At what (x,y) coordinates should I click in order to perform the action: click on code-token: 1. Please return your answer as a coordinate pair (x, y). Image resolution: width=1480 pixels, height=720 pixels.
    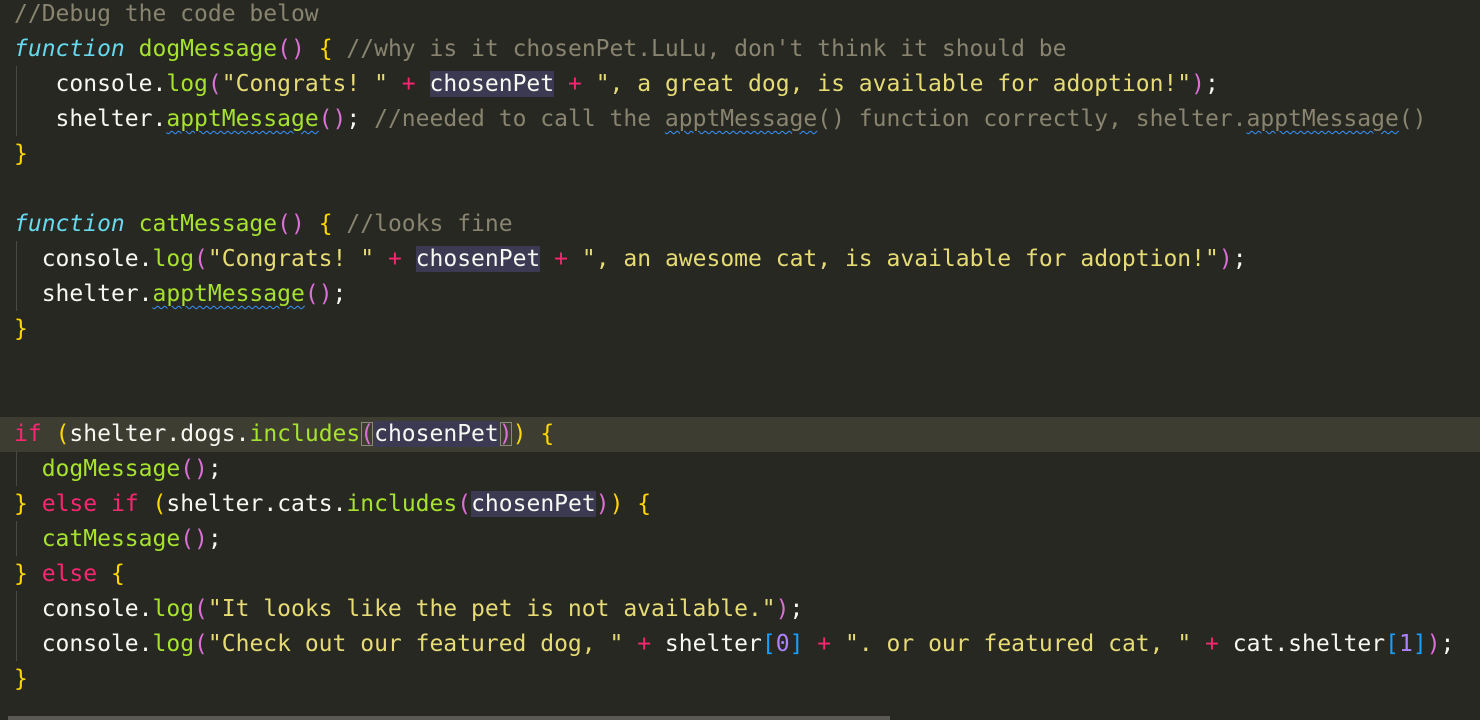
    Looking at the image, I should click on (1405, 644).